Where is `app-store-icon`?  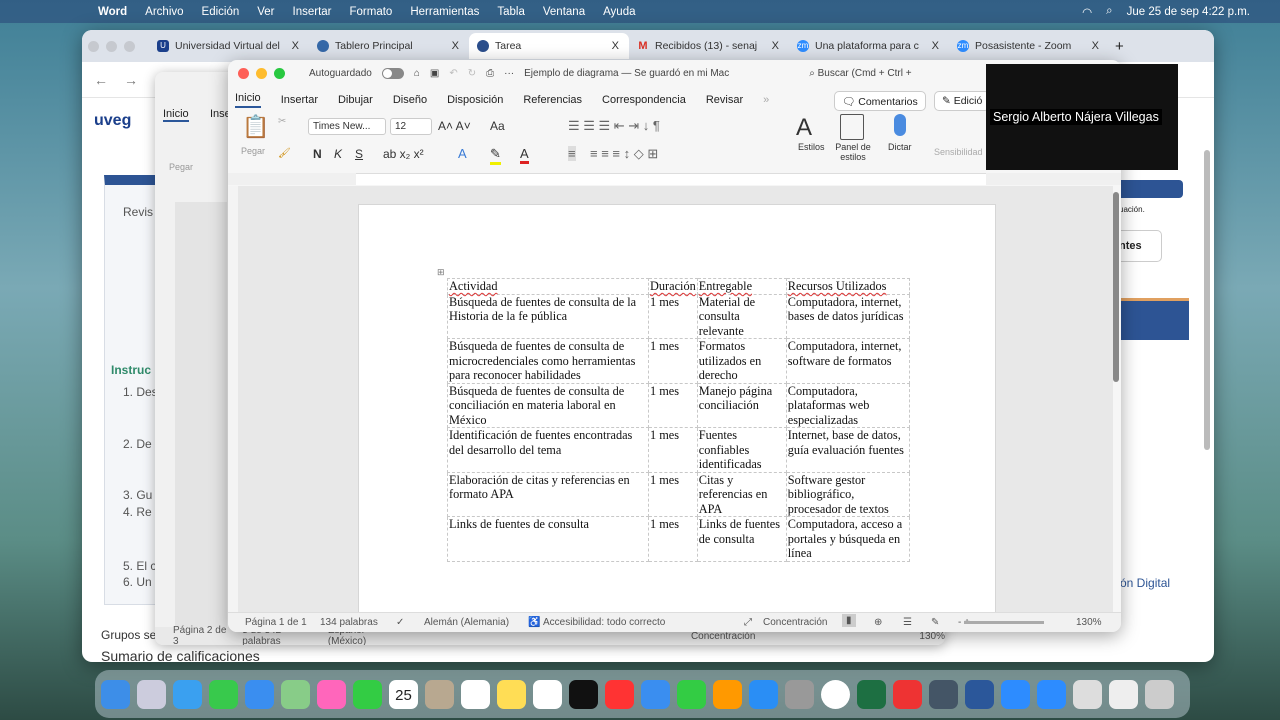 app-store-icon is located at coordinates (763, 694).